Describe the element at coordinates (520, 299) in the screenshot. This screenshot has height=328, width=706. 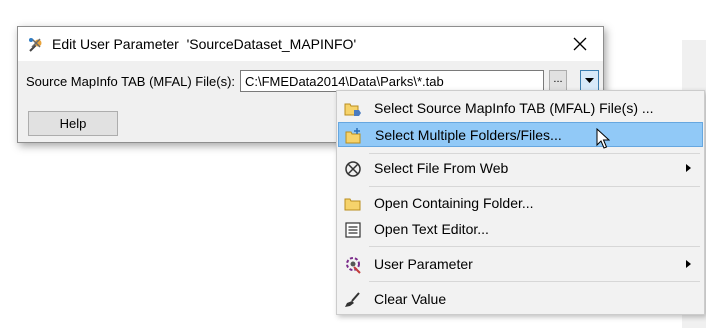
I see `menu-item-clear-value: Clear Value` at that location.